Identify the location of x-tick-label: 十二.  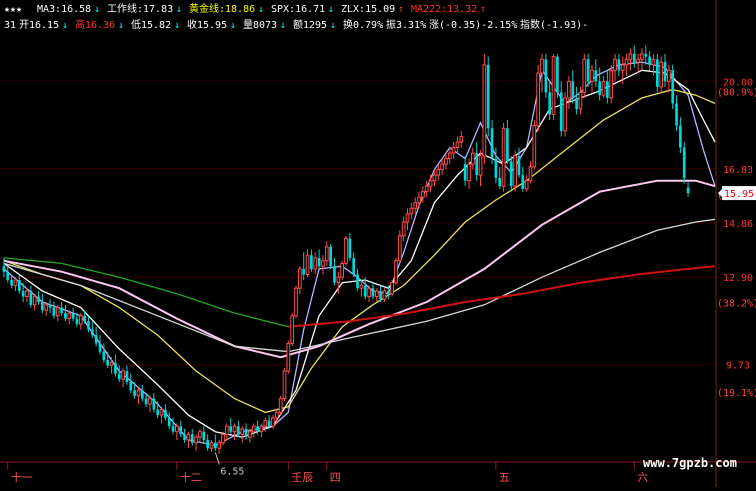
(191, 477).